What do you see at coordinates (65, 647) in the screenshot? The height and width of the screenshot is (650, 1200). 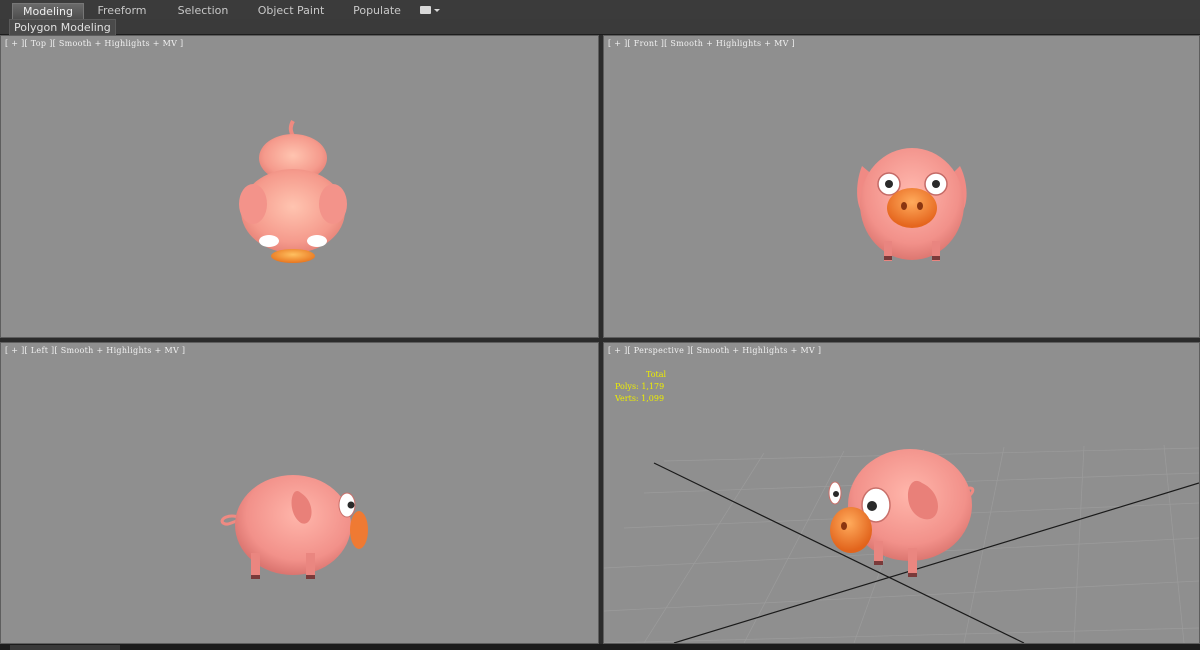 I see `timeline-slider` at bounding box center [65, 647].